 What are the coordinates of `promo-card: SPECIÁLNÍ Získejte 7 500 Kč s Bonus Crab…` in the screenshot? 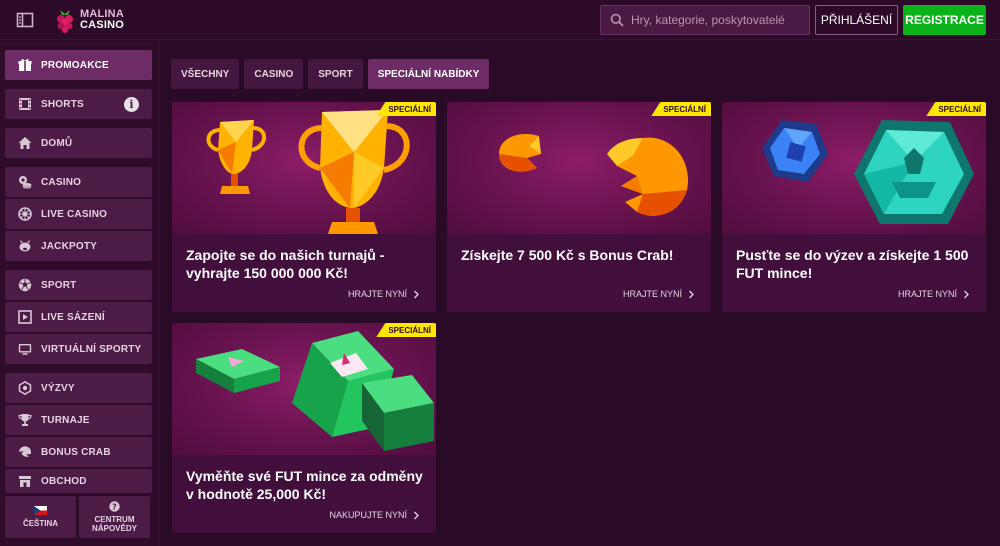 It's located at (579, 207).